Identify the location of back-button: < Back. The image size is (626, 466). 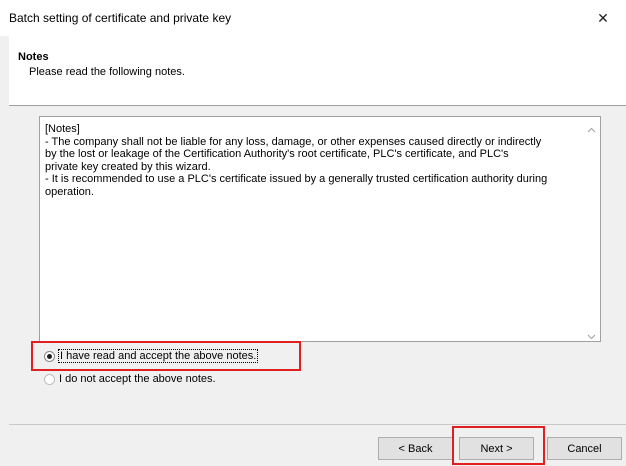
(415, 448).